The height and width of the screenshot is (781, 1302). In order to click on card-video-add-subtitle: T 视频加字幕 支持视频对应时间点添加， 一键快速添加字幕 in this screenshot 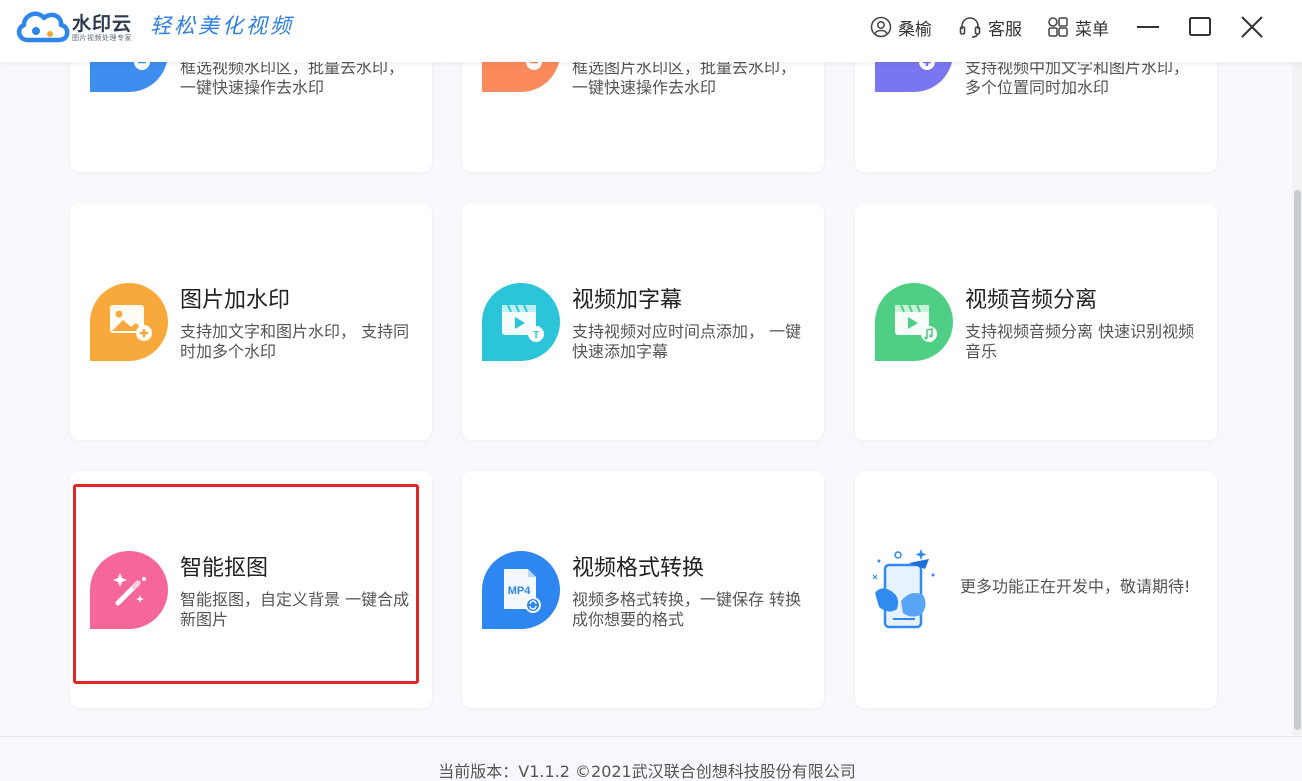, I will do `click(643, 321)`.